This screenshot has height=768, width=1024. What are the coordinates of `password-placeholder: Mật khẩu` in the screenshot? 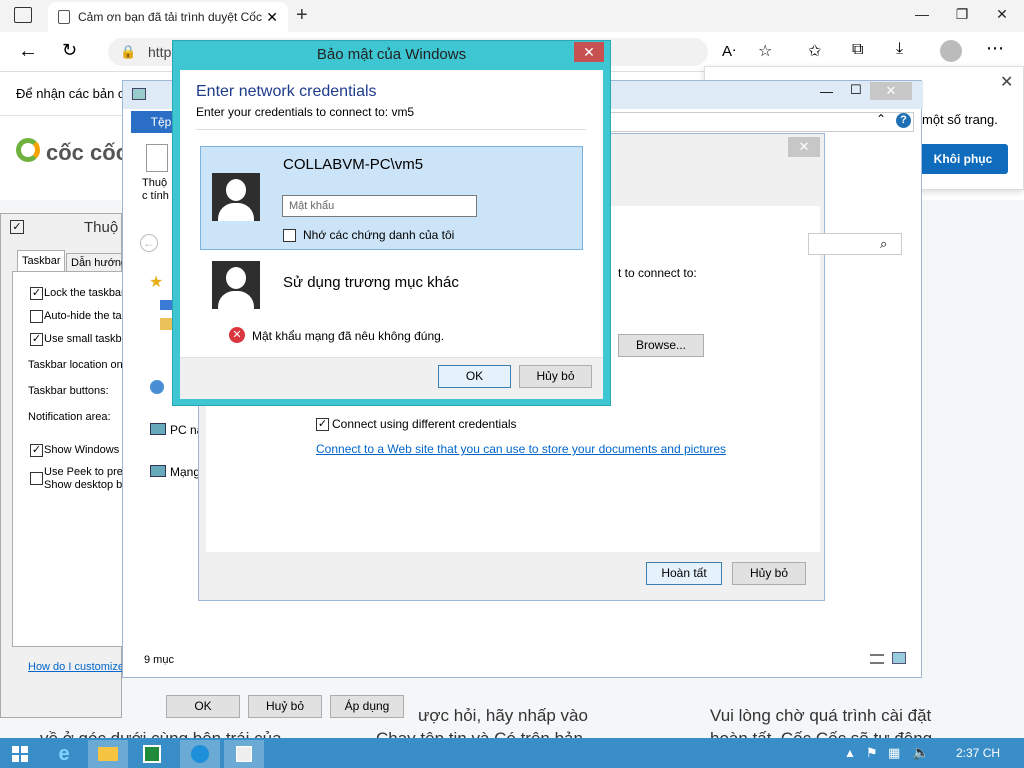 It's located at (312, 206).